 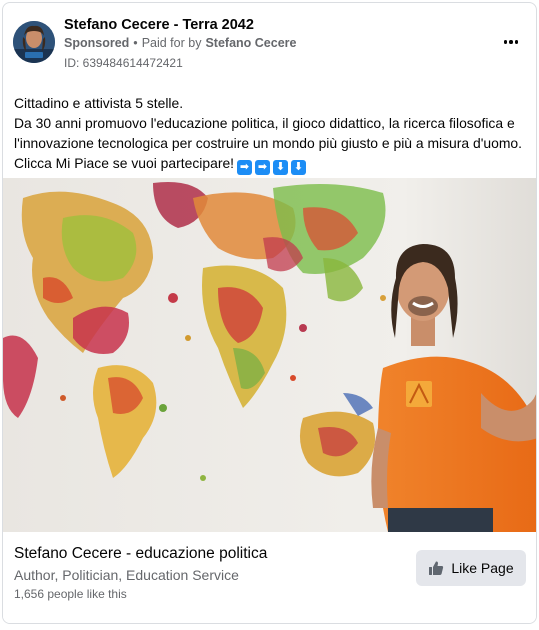 I want to click on sponsored-line: Sponsored • Paid for by Stefano Cecere, so click(x=180, y=43).